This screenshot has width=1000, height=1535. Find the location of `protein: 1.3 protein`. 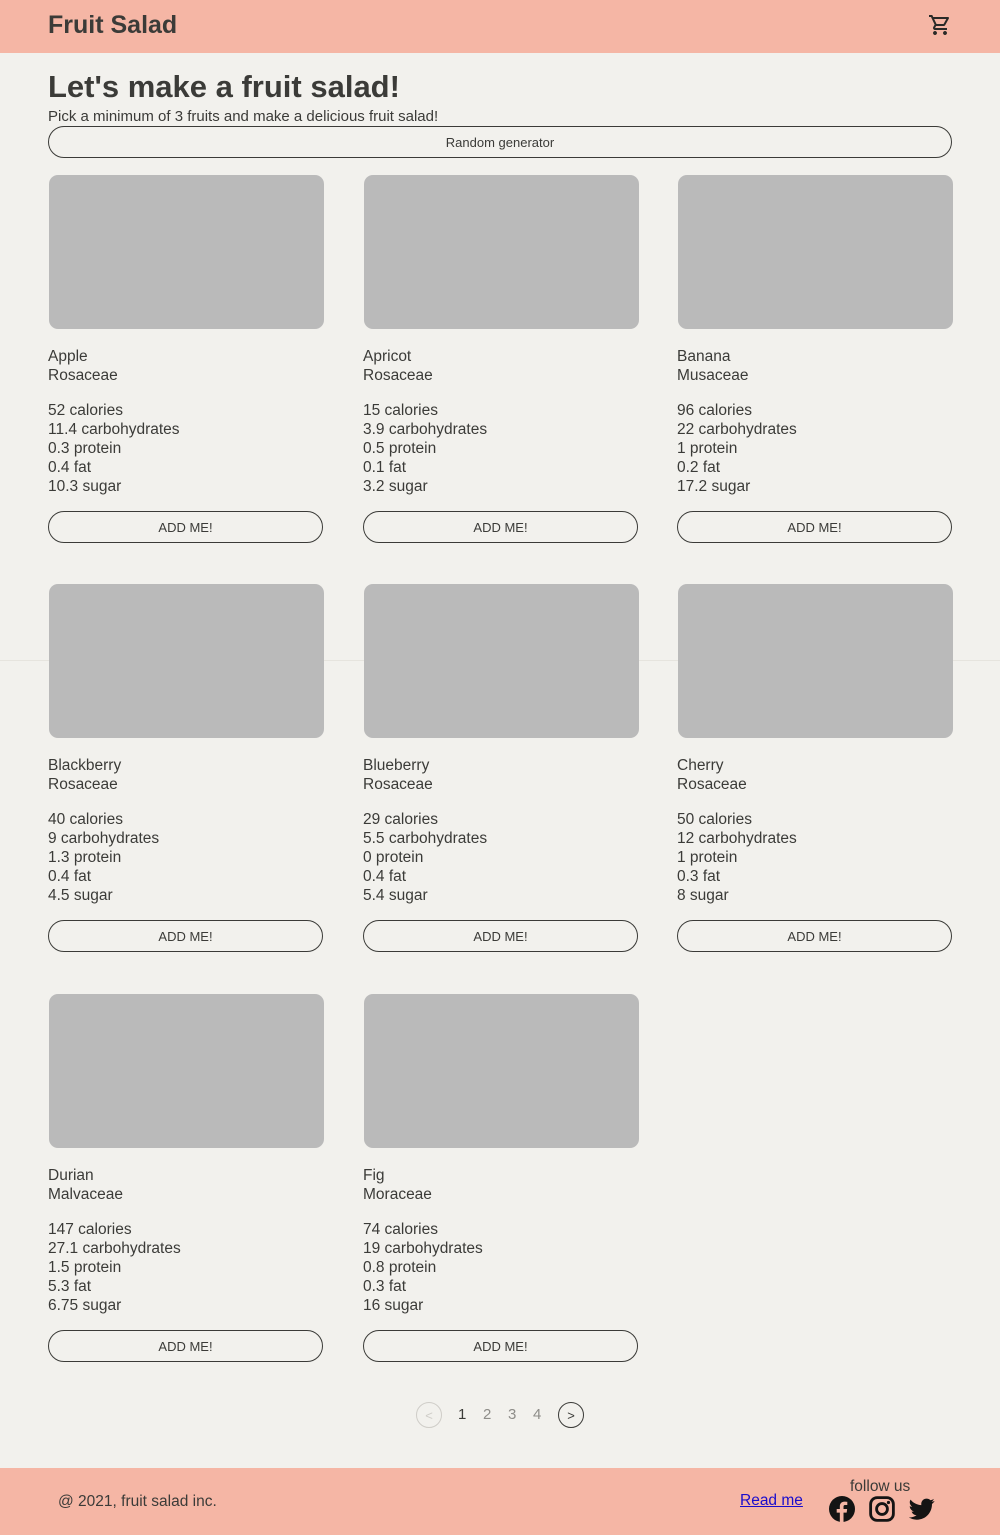

protein: 1.3 protein is located at coordinates (85, 857).